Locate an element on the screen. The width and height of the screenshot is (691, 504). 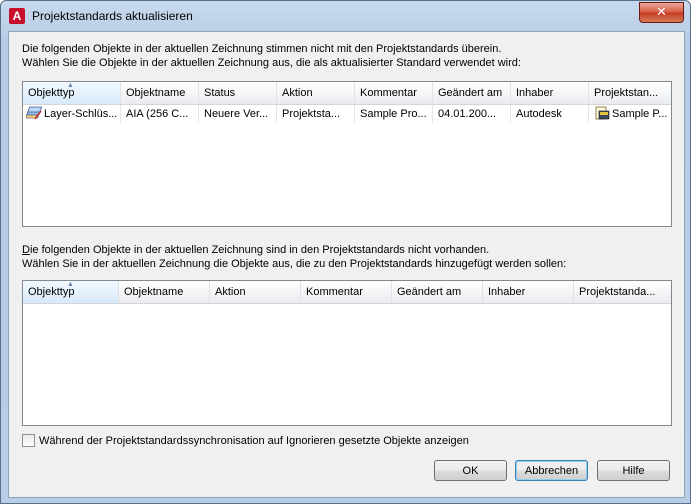
list1-col-kommentar: Kommentar is located at coordinates (394, 93).